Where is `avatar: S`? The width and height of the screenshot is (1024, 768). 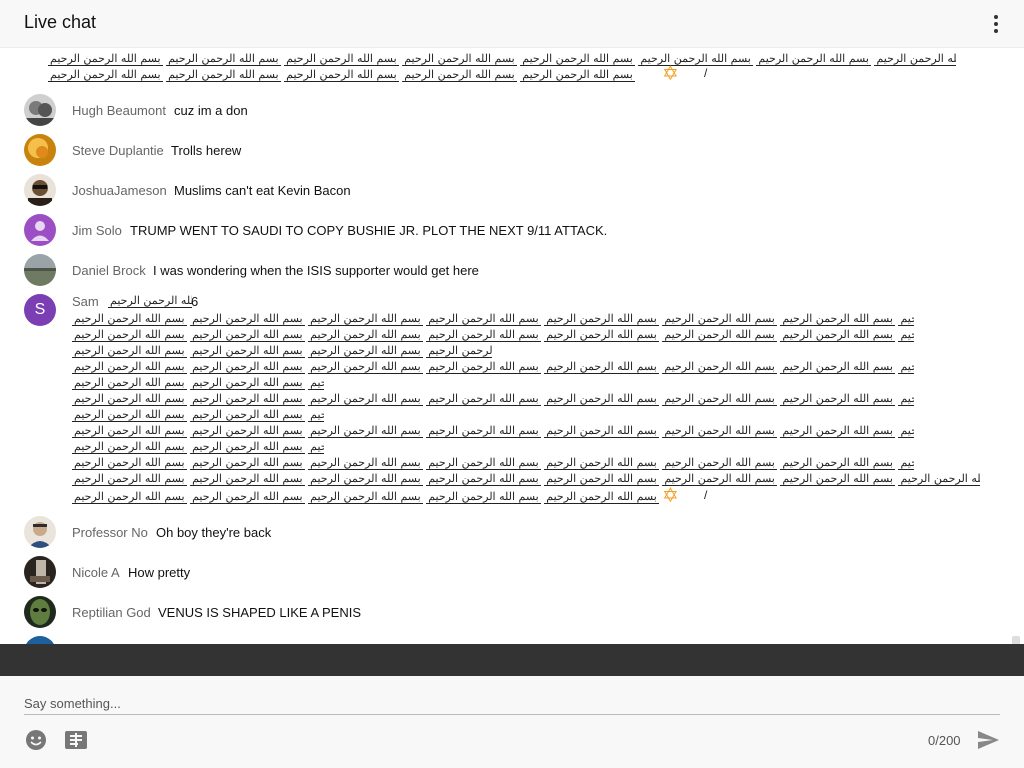
avatar: S is located at coordinates (40, 310).